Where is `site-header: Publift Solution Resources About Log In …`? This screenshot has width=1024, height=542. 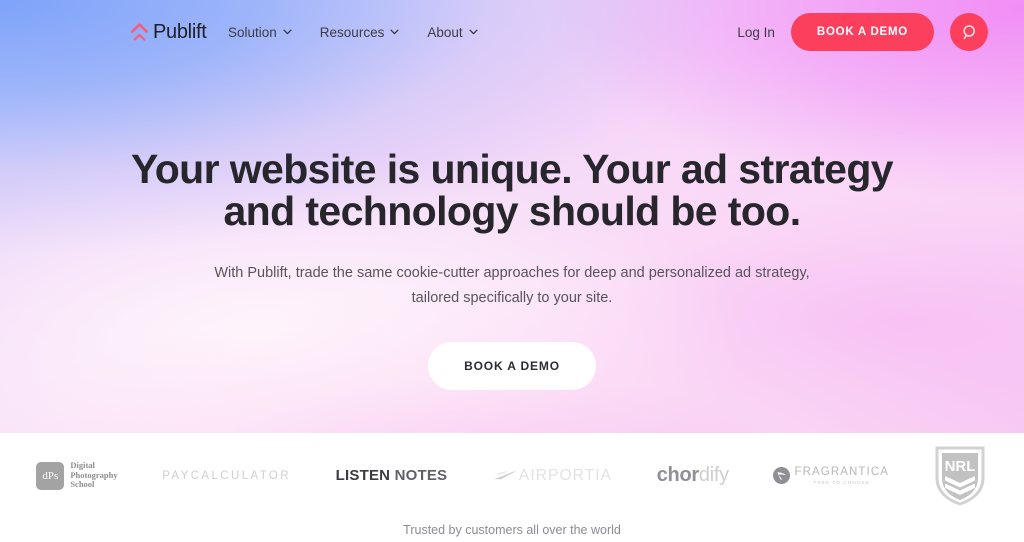 site-header: Publift Solution Resources About Log In … is located at coordinates (512, 32).